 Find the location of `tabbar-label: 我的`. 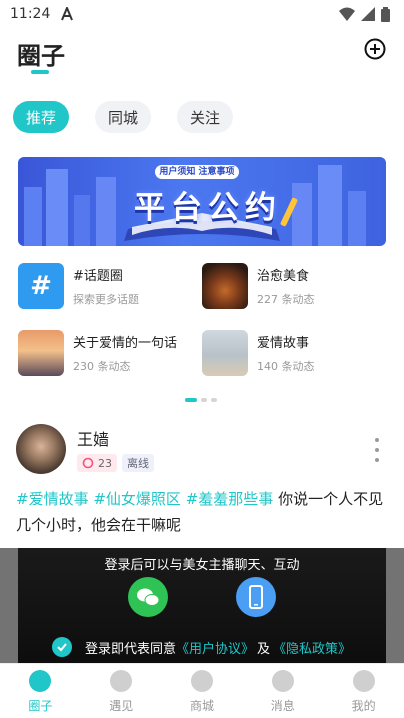

tabbar-label: 我的 is located at coordinates (363, 706).